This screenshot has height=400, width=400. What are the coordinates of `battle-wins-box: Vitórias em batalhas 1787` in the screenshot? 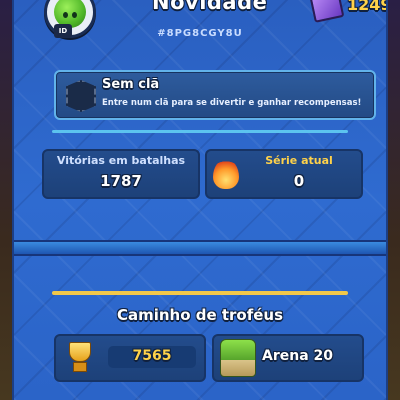 It's located at (121, 174).